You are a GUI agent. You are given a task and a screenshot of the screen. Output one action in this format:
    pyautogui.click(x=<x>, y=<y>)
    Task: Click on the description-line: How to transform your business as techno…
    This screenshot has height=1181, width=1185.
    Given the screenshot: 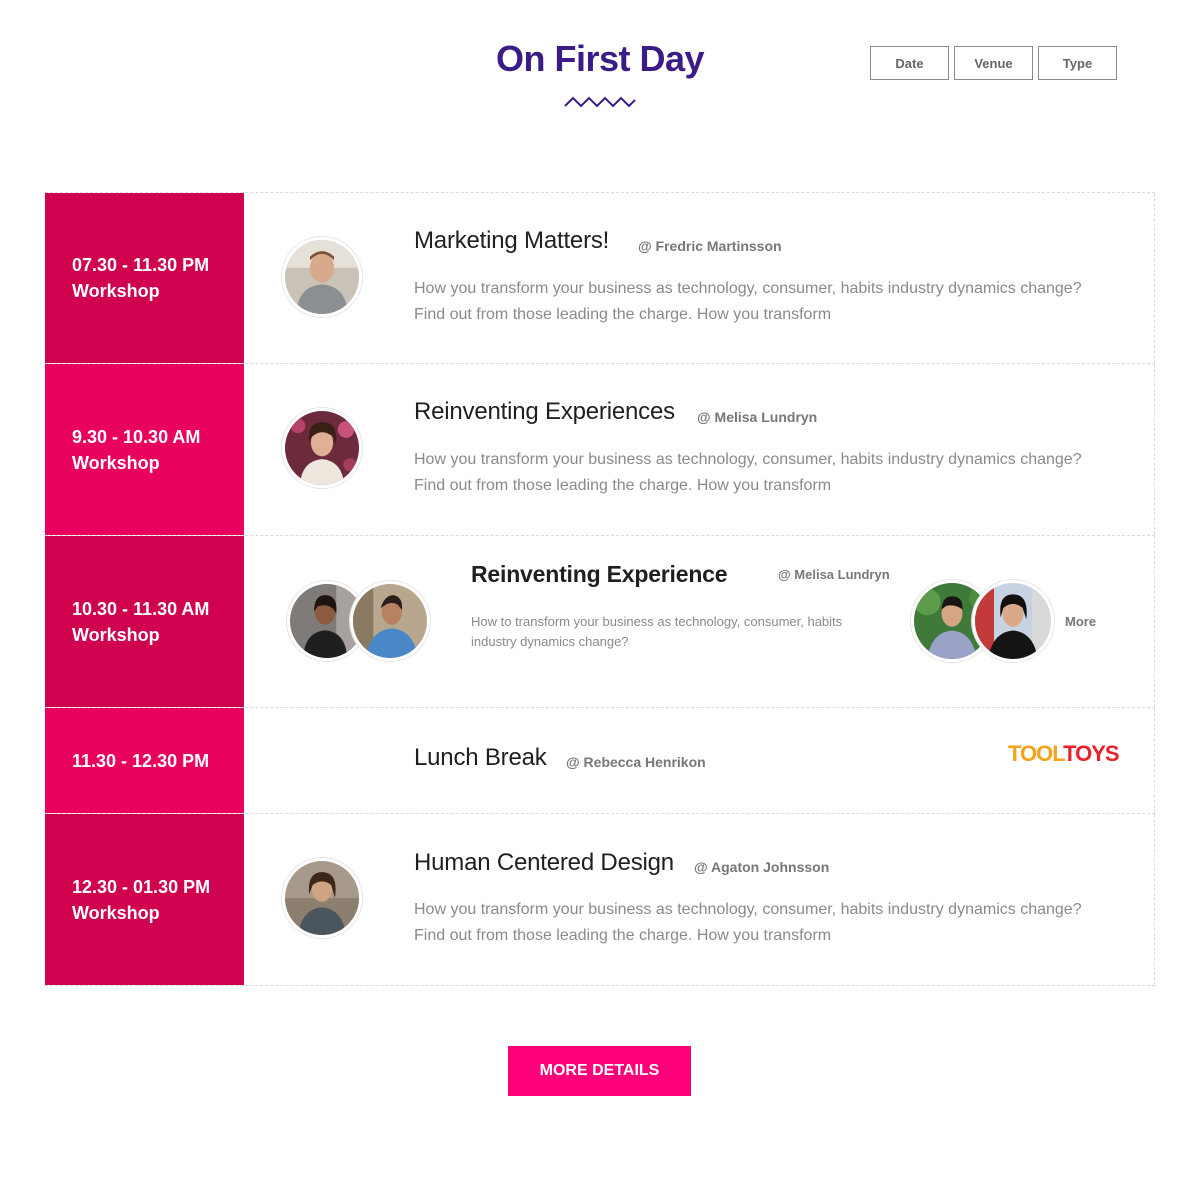 What is the action you would take?
    pyautogui.click(x=657, y=621)
    